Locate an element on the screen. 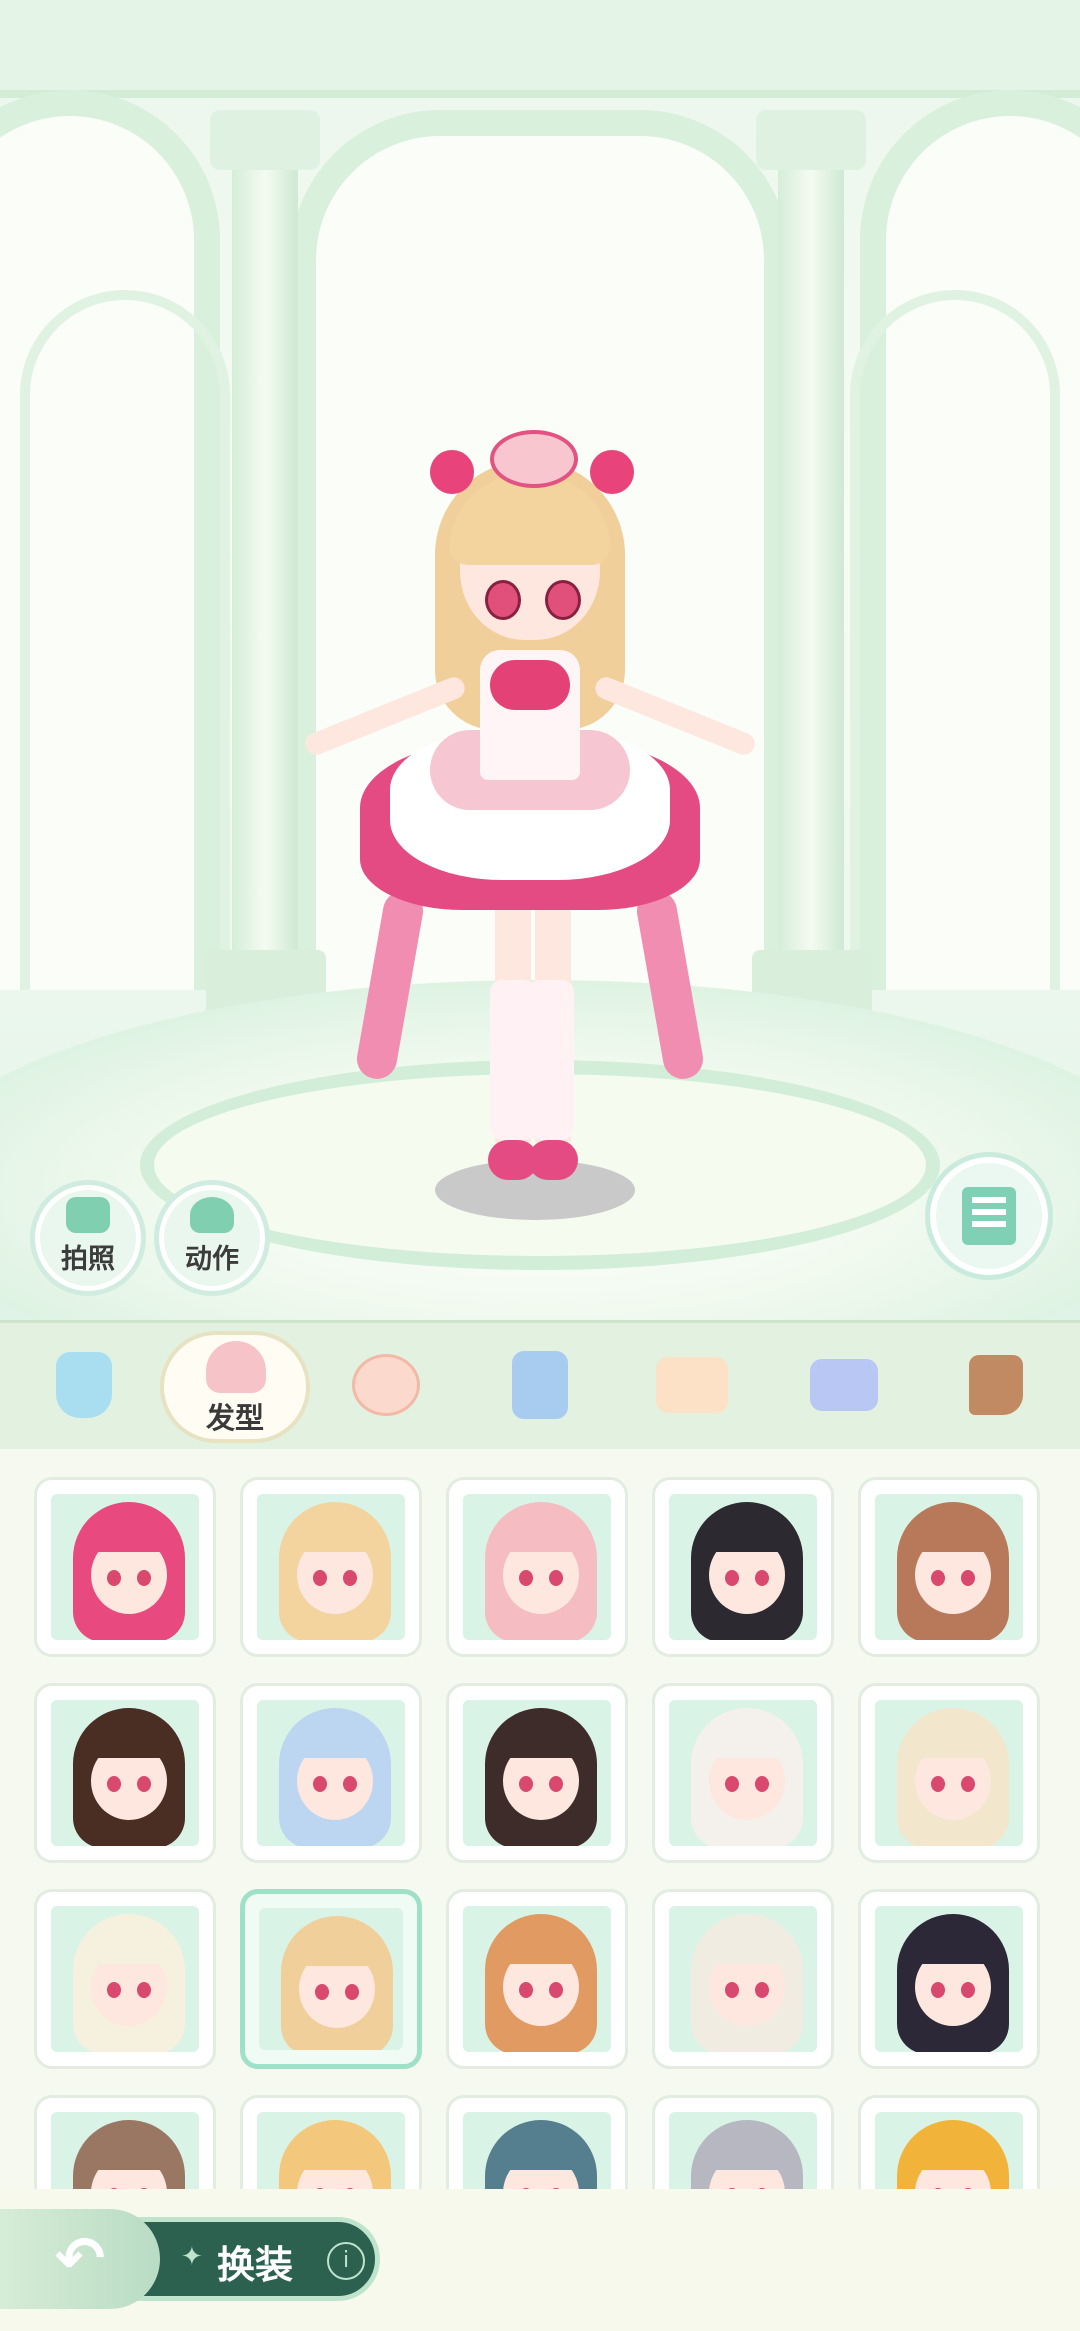 The image size is (1080, 2331). pose-icon is located at coordinates (212, 1214).